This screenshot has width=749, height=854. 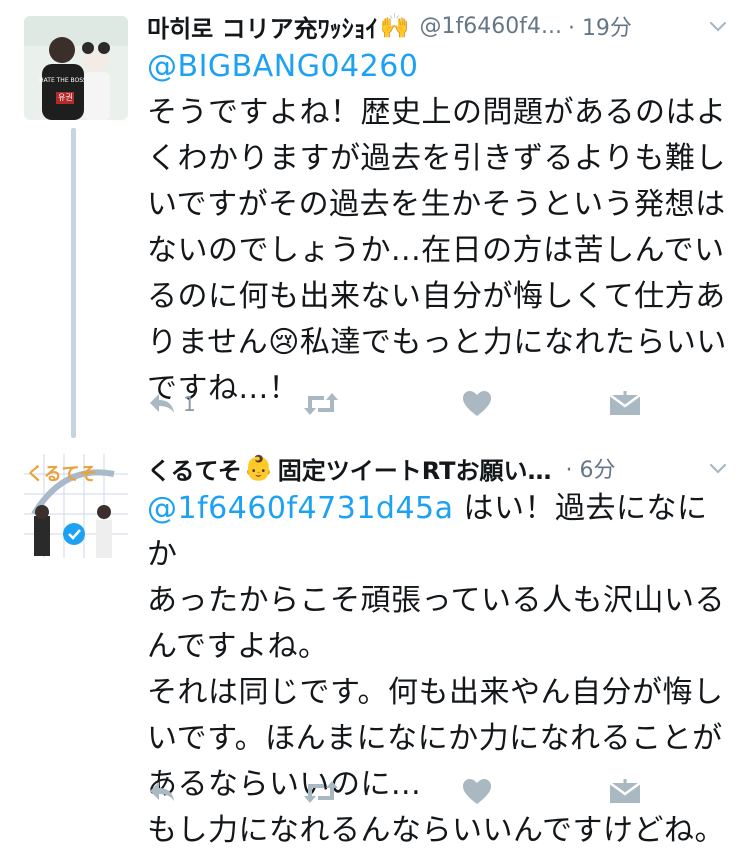 What do you see at coordinates (397, 792) in the screenshot?
I see `tweet-actions` at bounding box center [397, 792].